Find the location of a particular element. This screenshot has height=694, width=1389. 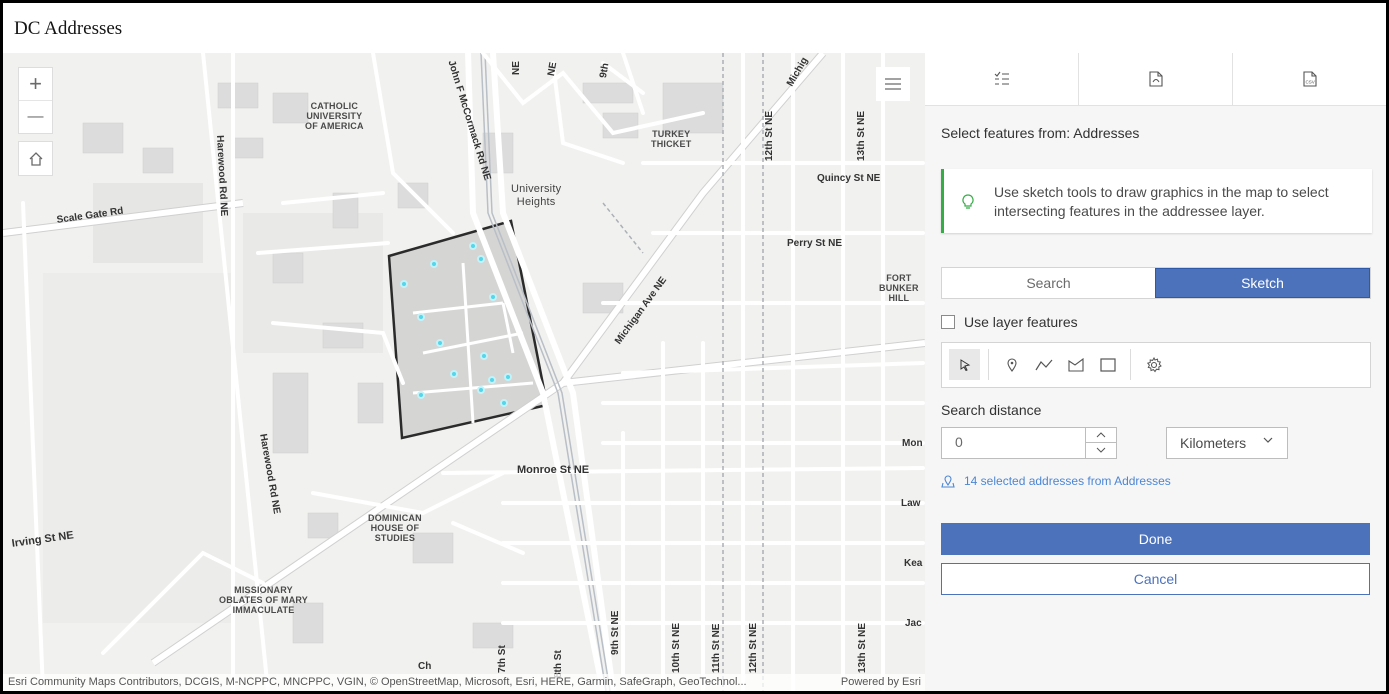

use-layer-features-checkbox is located at coordinates (948, 322).